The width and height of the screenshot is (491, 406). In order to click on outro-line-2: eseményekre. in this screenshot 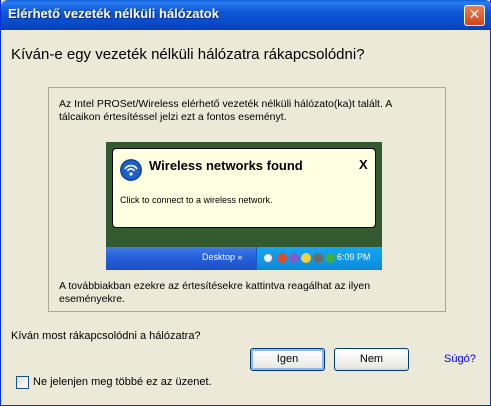, I will do `click(92, 299)`.